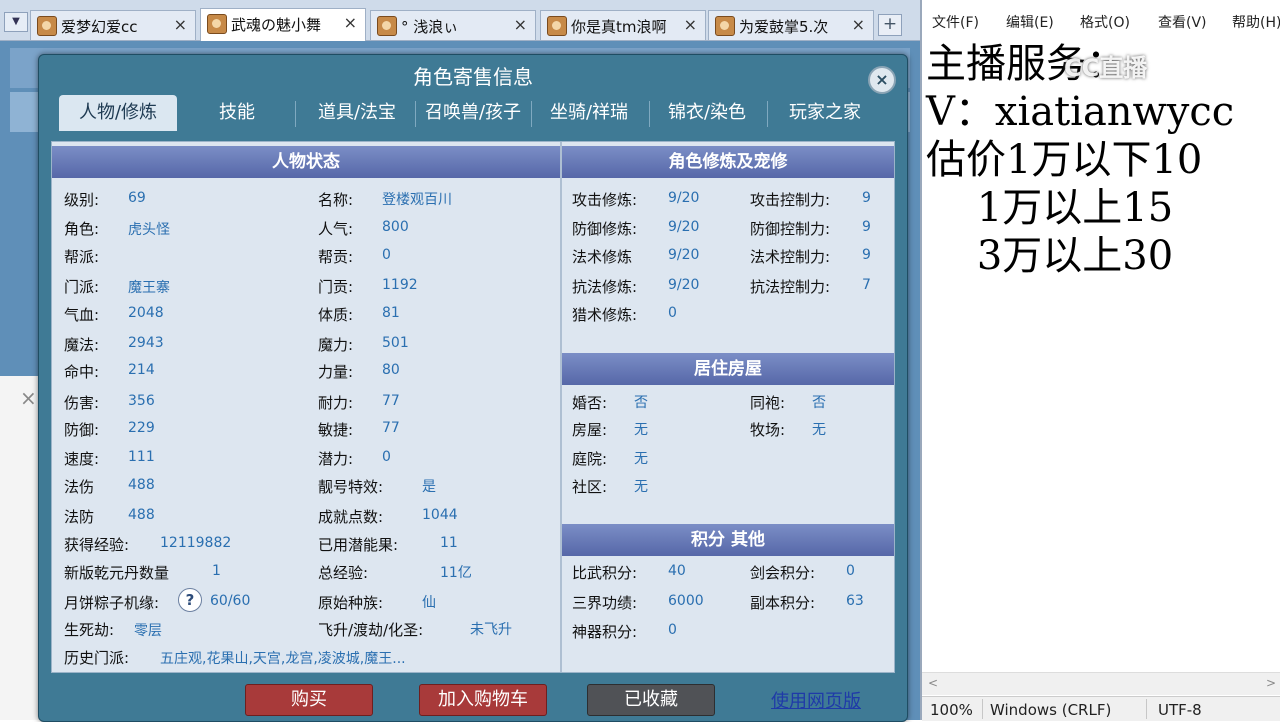 This screenshot has width=1280, height=722. I want to click on score-label: 副本积分:, so click(783, 603).